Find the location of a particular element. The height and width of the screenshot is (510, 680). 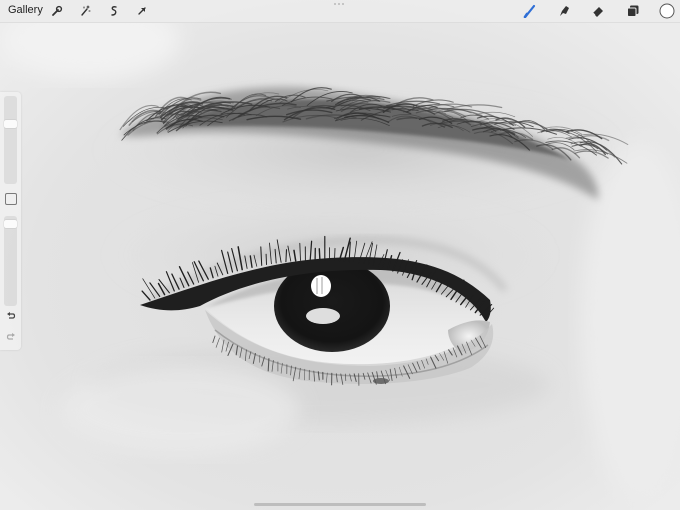

opacity-handle is located at coordinates (10, 224).